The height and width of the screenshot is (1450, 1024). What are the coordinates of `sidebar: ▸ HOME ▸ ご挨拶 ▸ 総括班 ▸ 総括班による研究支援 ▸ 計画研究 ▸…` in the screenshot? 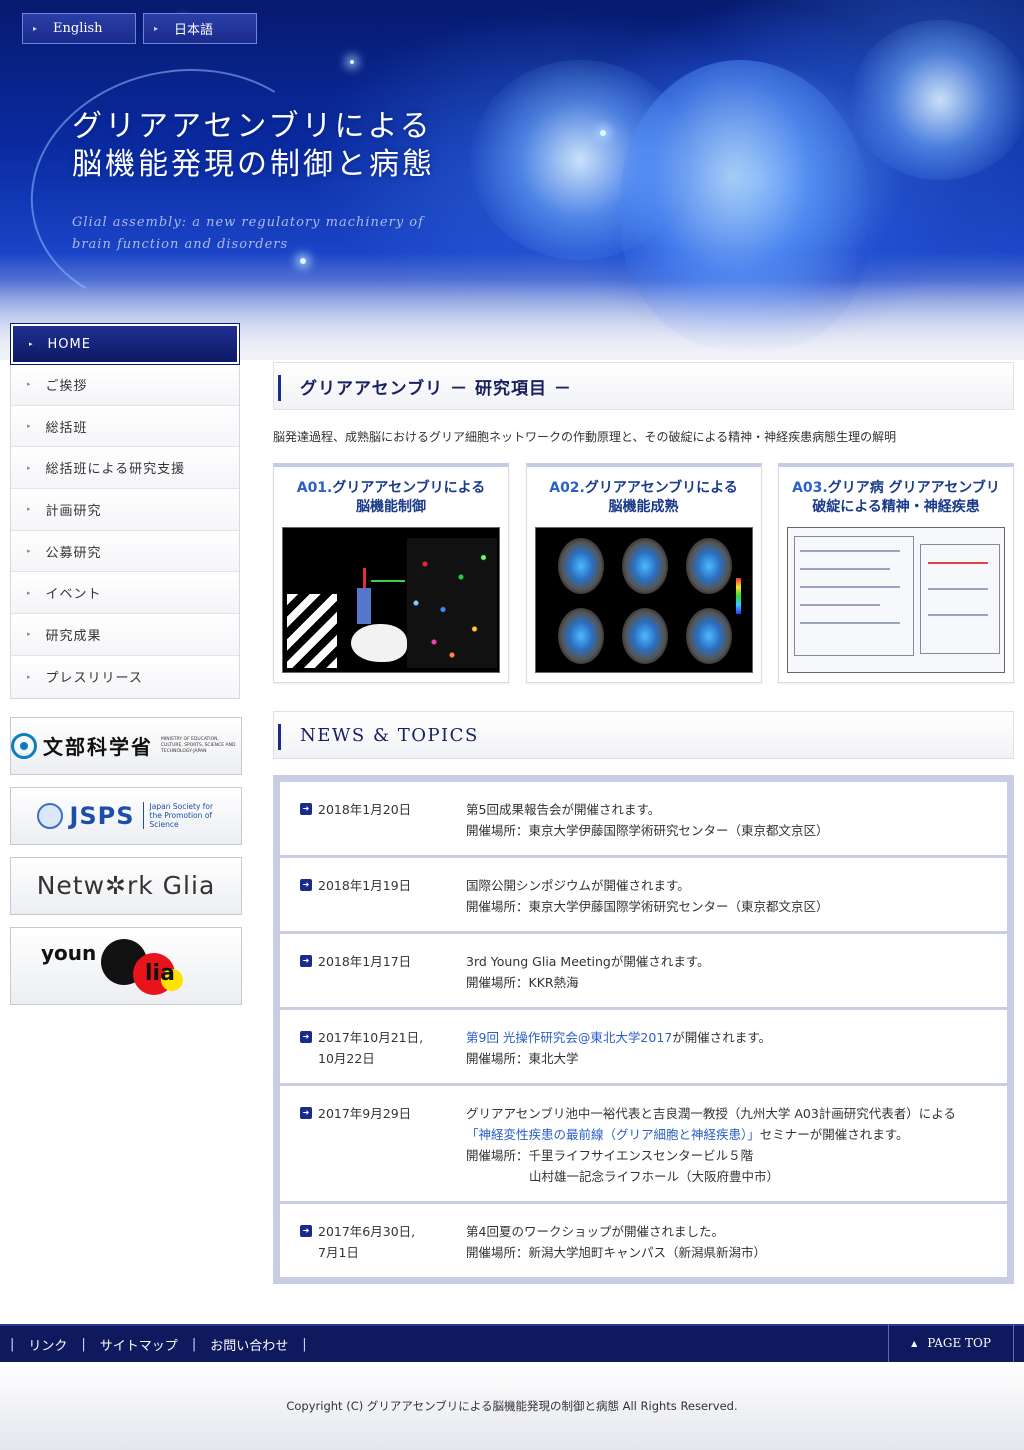 It's located at (126, 664).